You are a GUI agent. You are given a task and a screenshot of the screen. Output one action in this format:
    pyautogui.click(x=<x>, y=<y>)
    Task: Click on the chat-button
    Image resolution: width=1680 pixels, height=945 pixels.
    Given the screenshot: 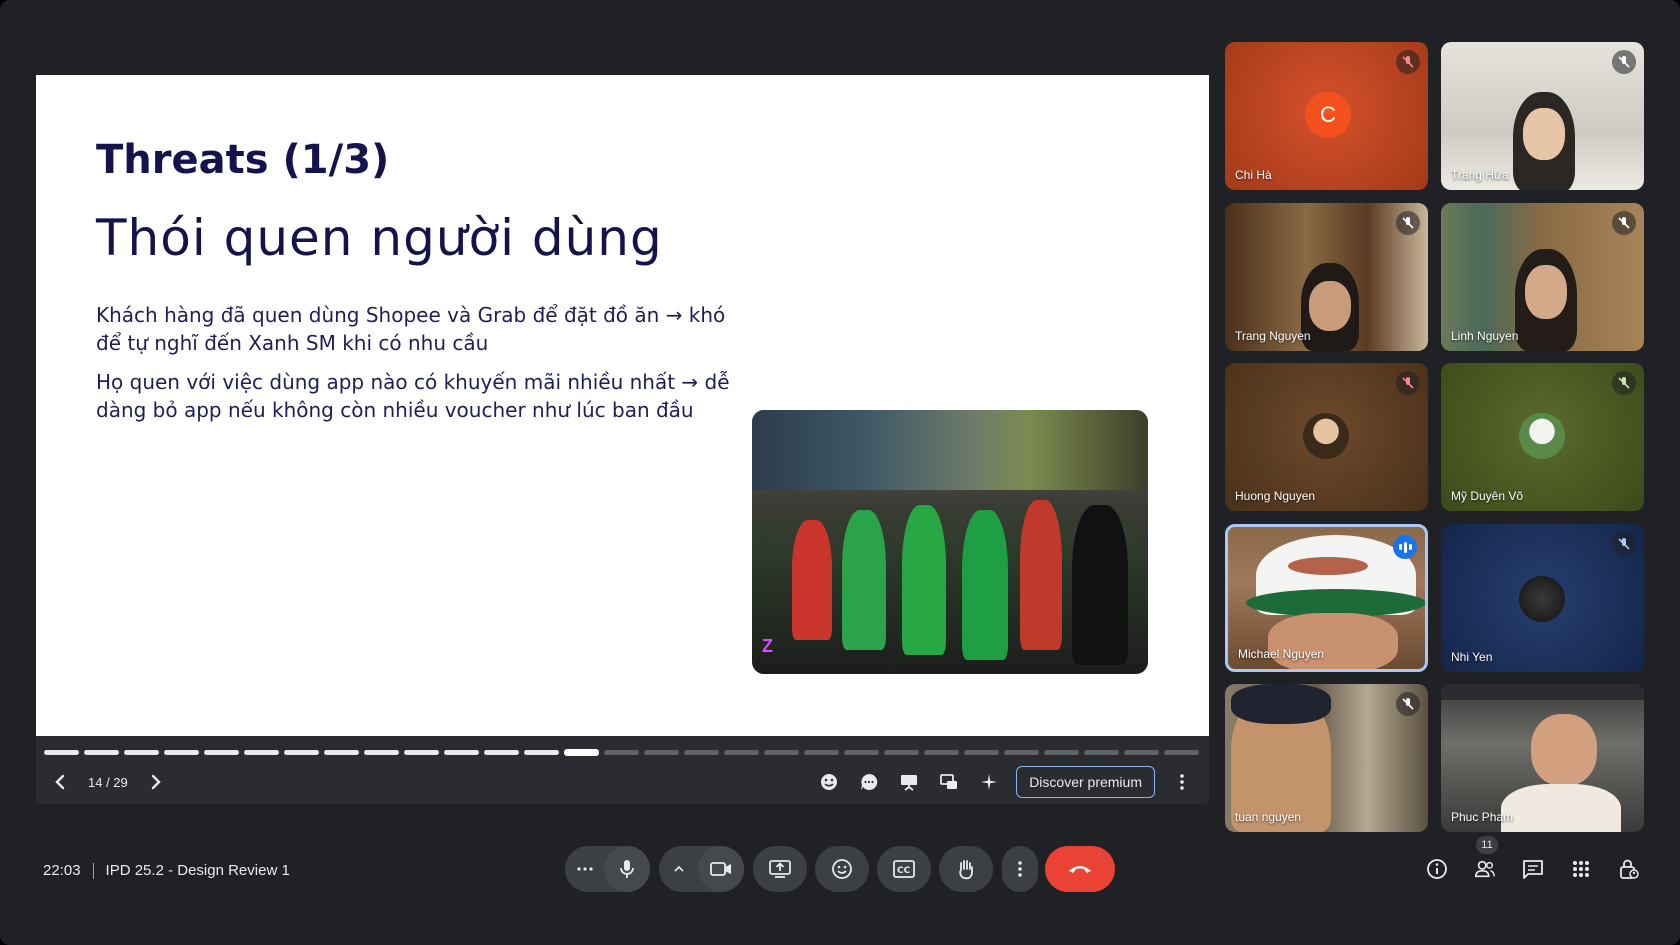 What is the action you would take?
    pyautogui.click(x=1533, y=869)
    